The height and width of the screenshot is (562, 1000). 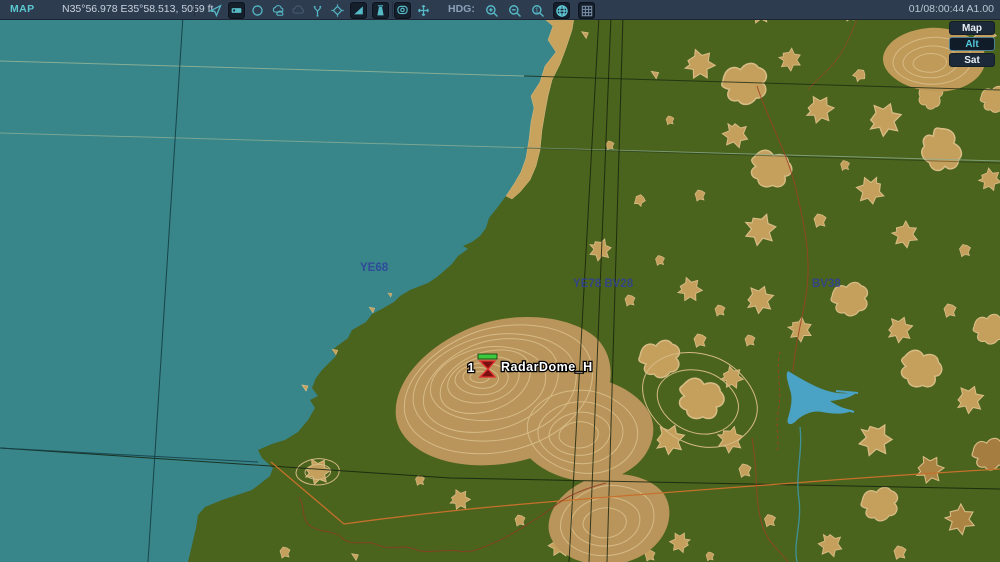 What do you see at coordinates (374, 268) in the screenshot?
I see `grid-label-ye68: YE68` at bounding box center [374, 268].